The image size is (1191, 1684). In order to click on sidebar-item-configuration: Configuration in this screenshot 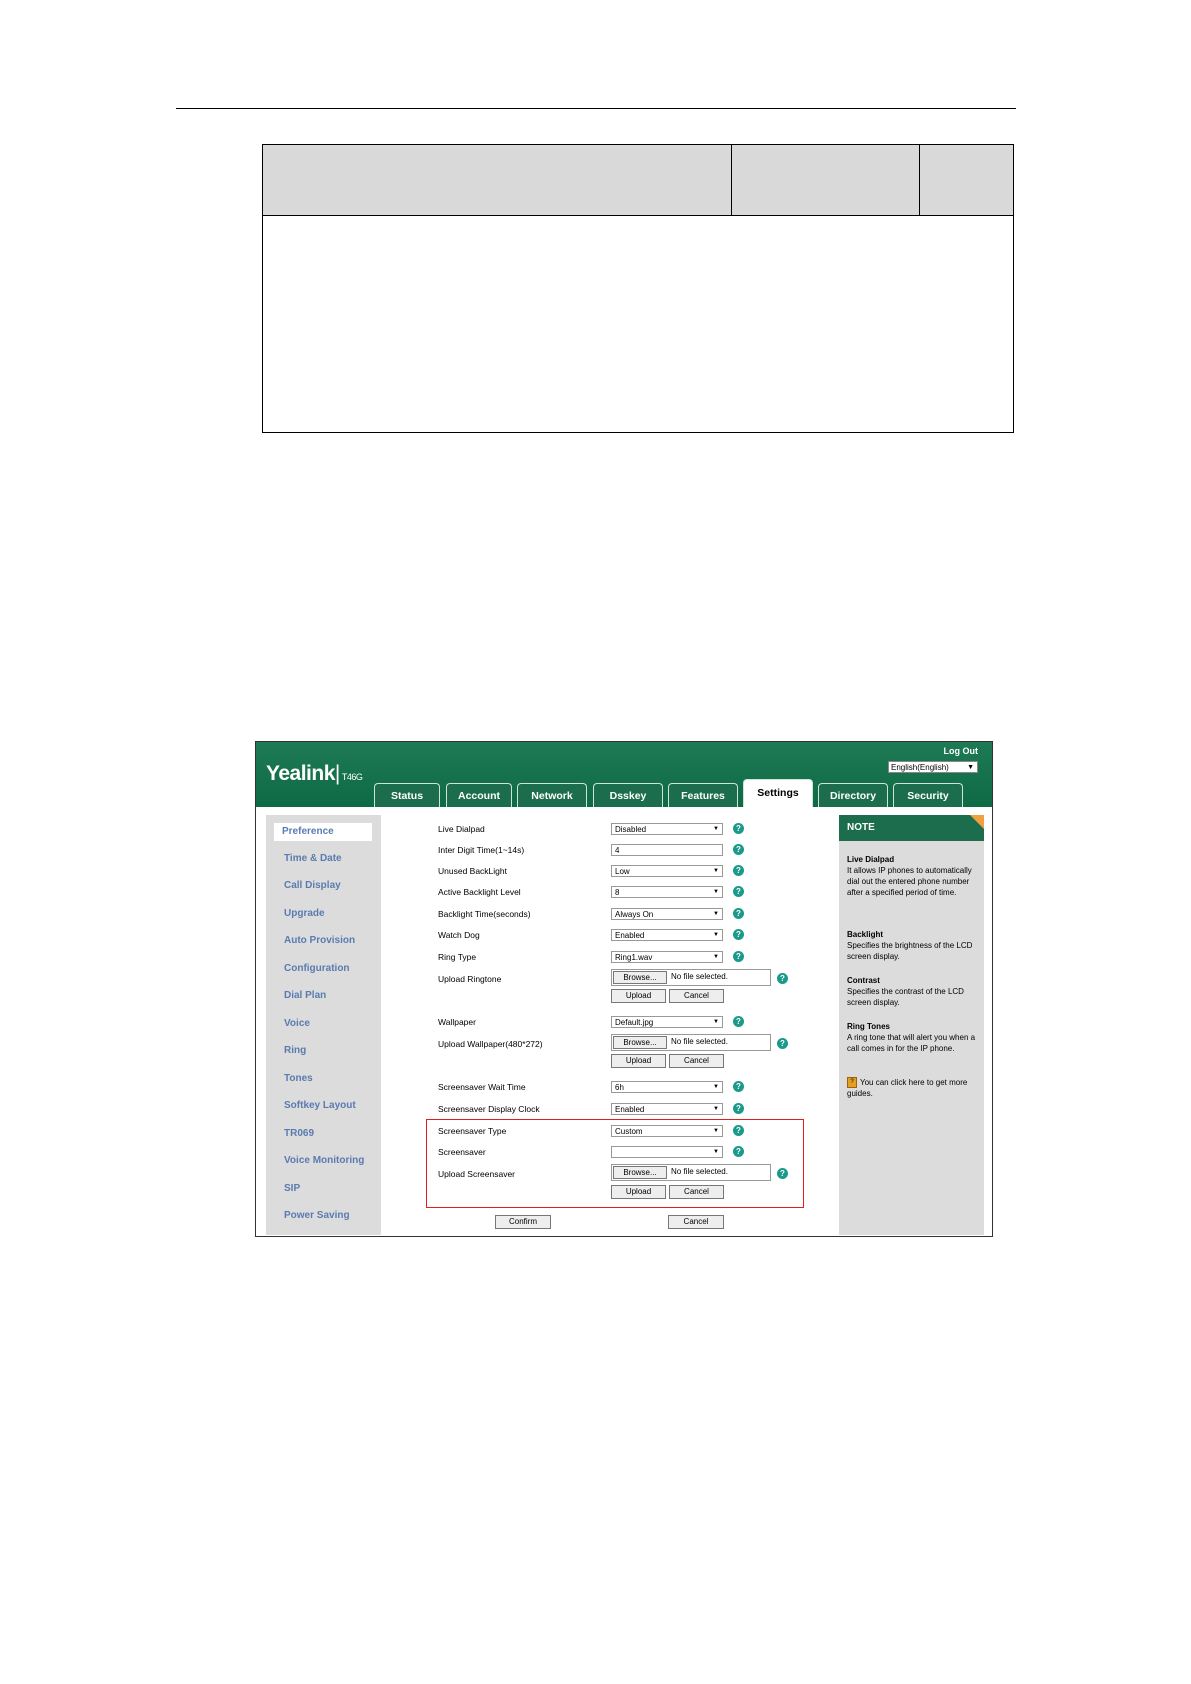, I will do `click(317, 968)`.